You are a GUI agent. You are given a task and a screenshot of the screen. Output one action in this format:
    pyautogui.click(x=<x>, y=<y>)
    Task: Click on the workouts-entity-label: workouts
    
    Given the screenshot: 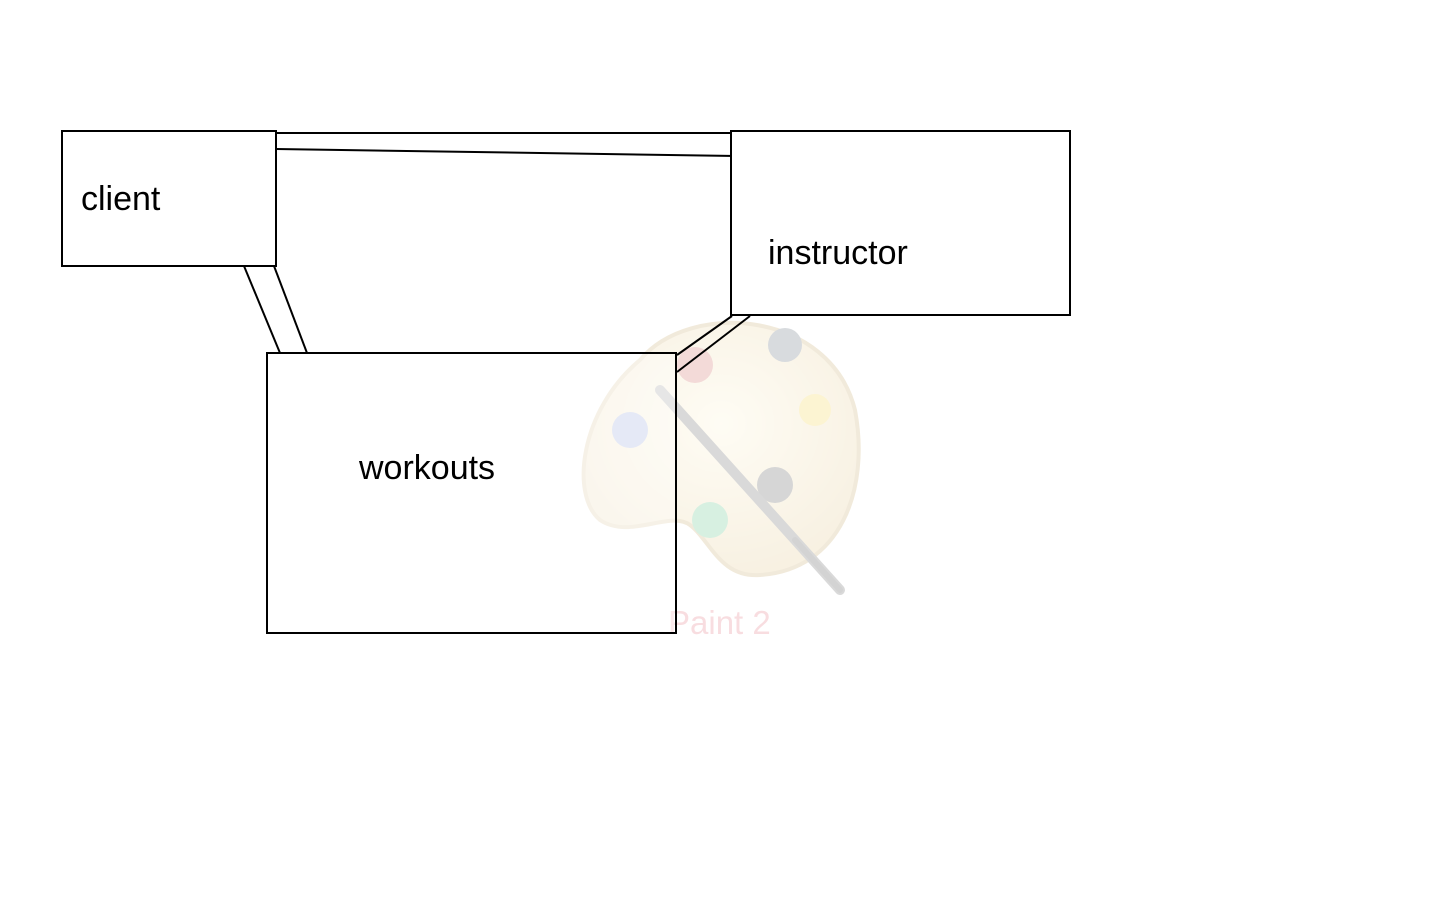 What is the action you would take?
    pyautogui.click(x=427, y=468)
    